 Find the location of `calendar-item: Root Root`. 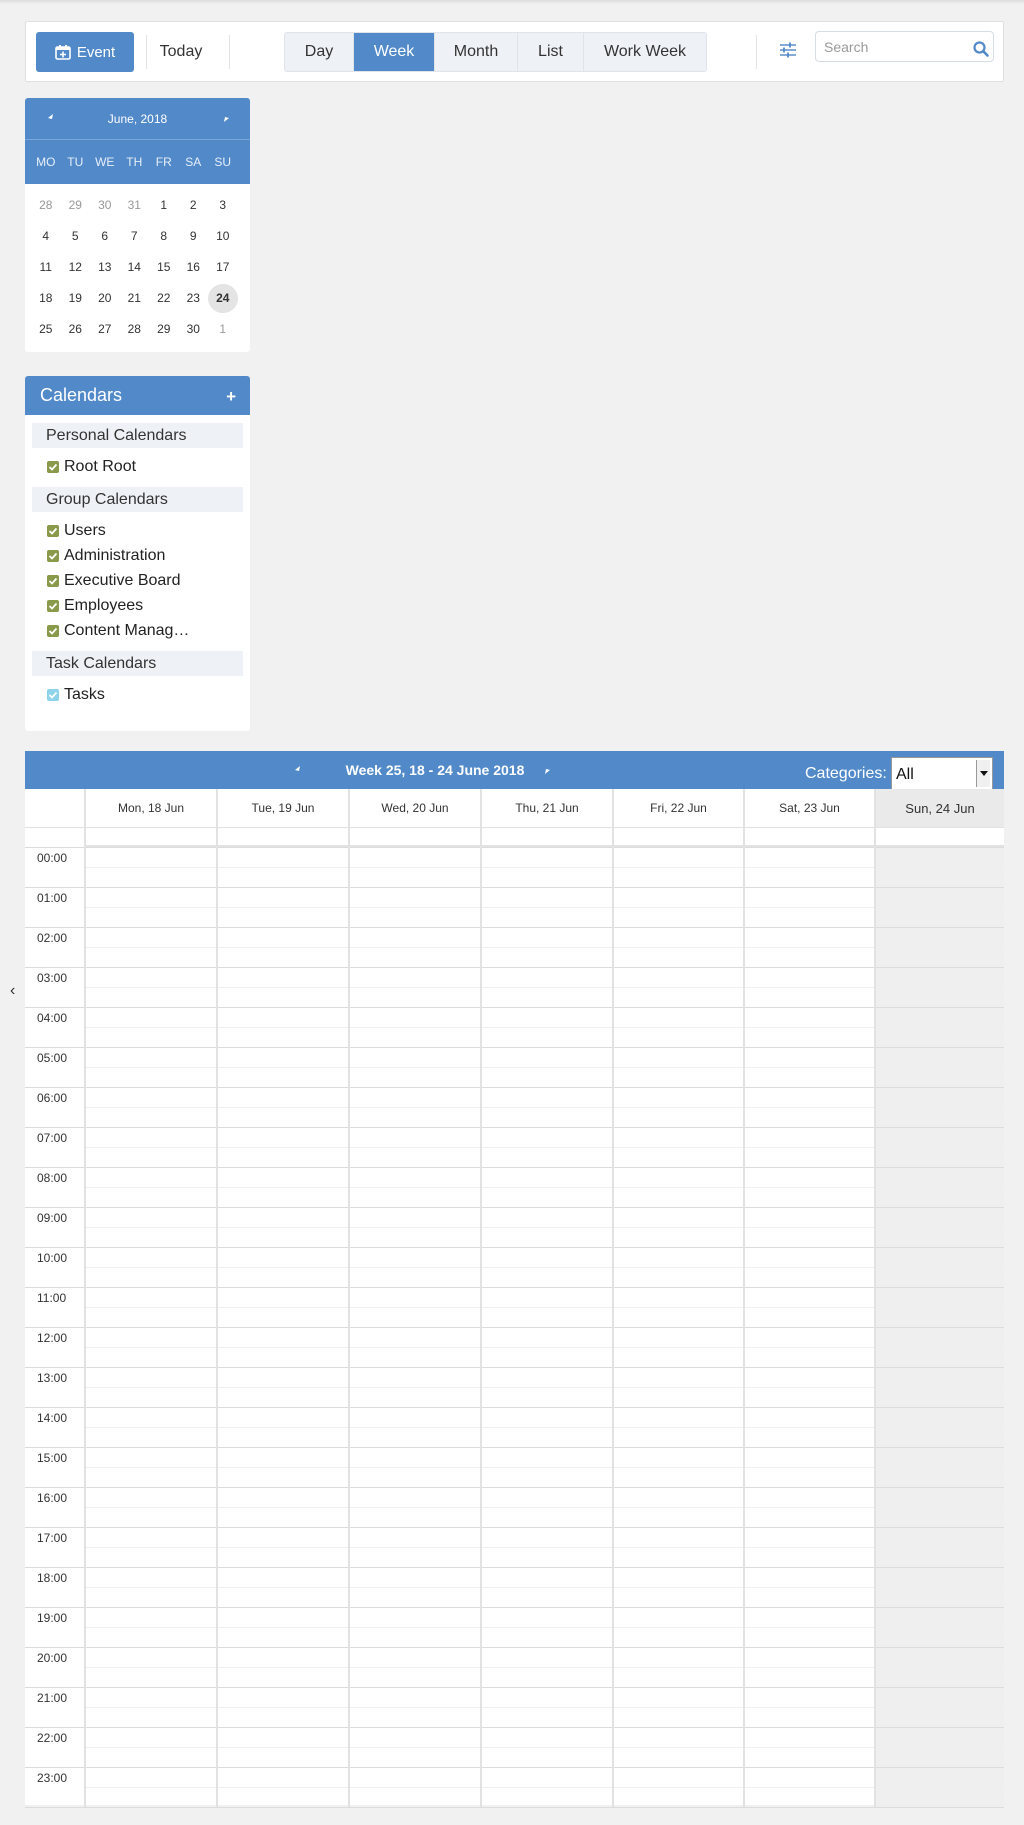

calendar-item: Root Root is located at coordinates (137, 466).